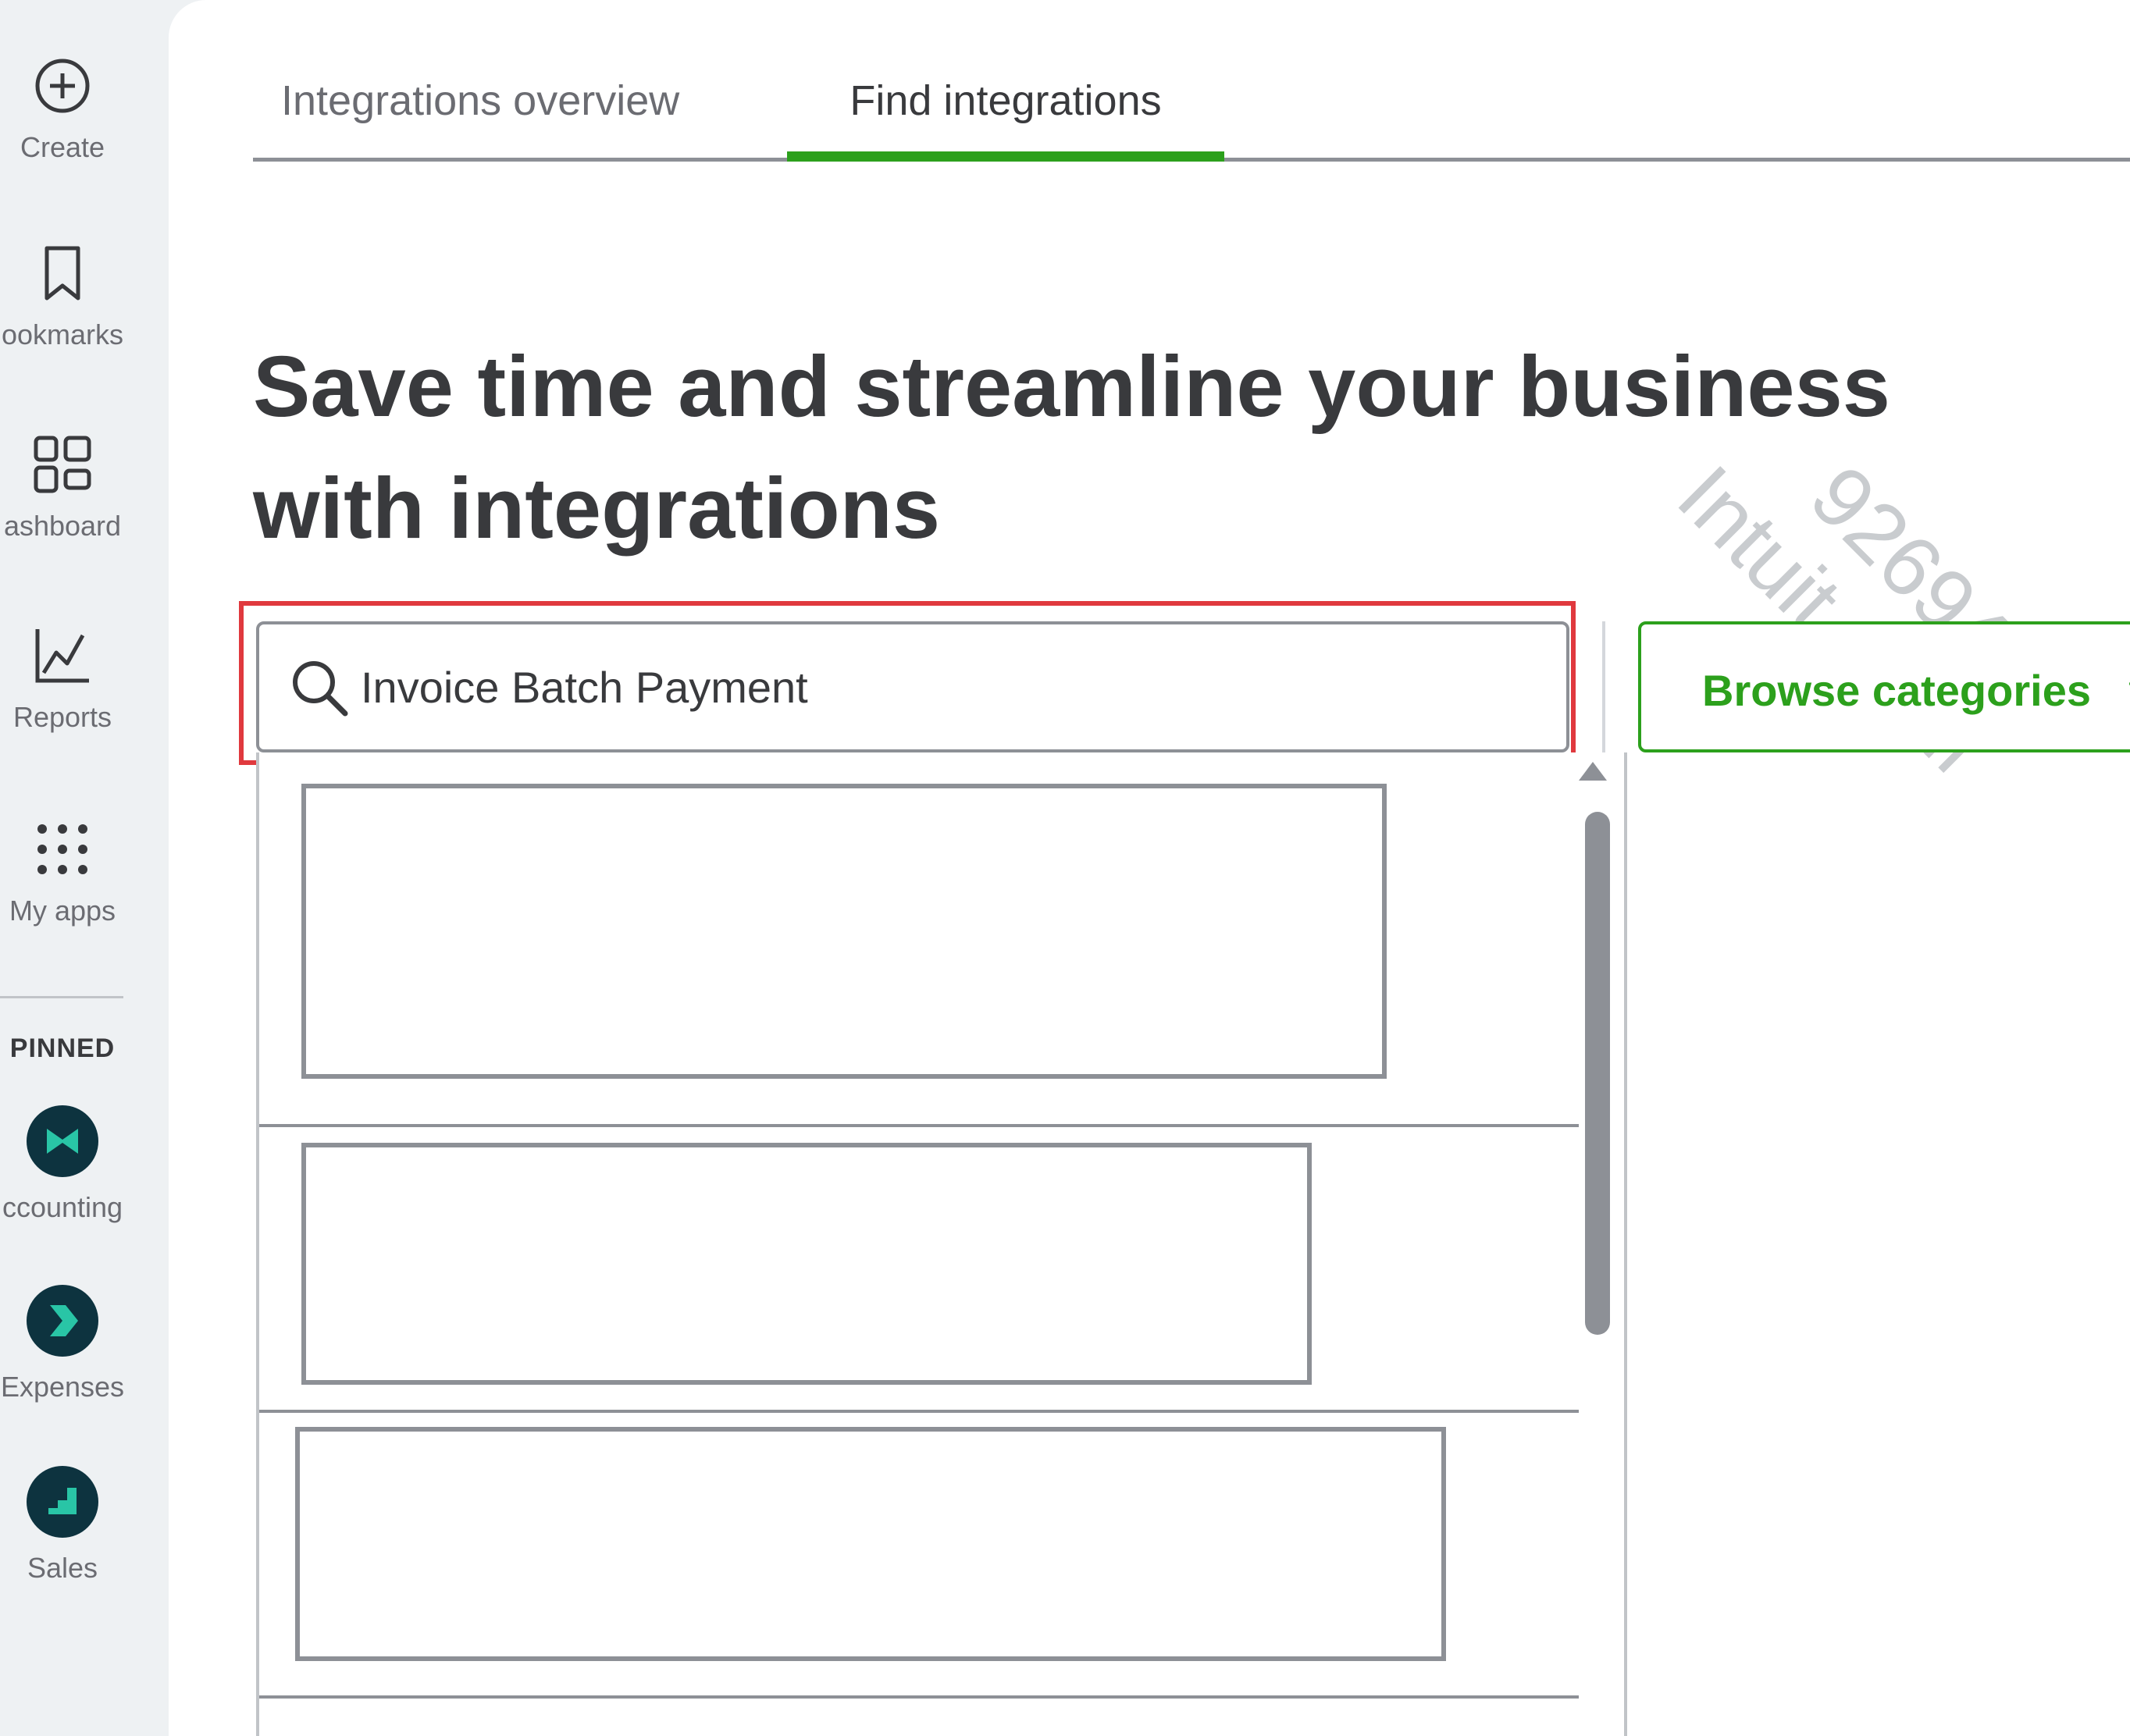 The image size is (2130, 1736). What do you see at coordinates (596, 509) in the screenshot?
I see `page-title-line-2: with integrations` at bounding box center [596, 509].